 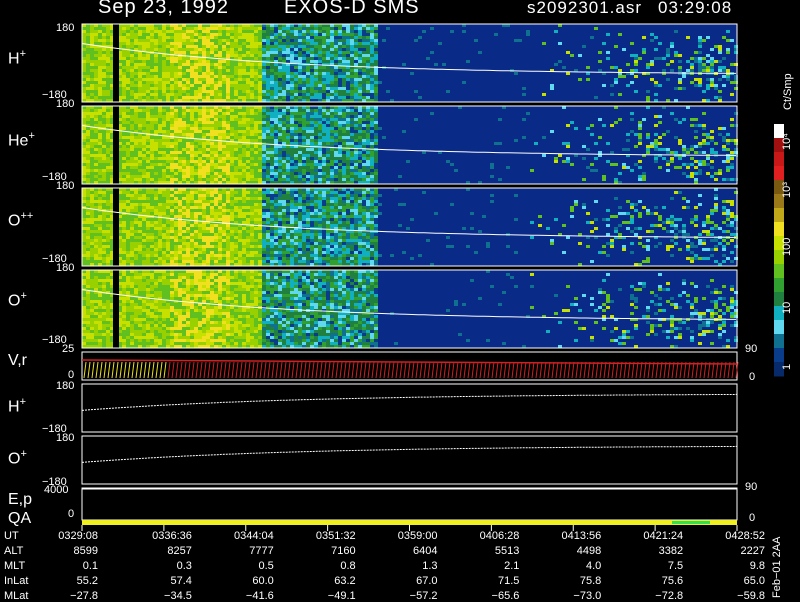 I want to click on table-cell-alt: 5513, so click(x=494, y=551).